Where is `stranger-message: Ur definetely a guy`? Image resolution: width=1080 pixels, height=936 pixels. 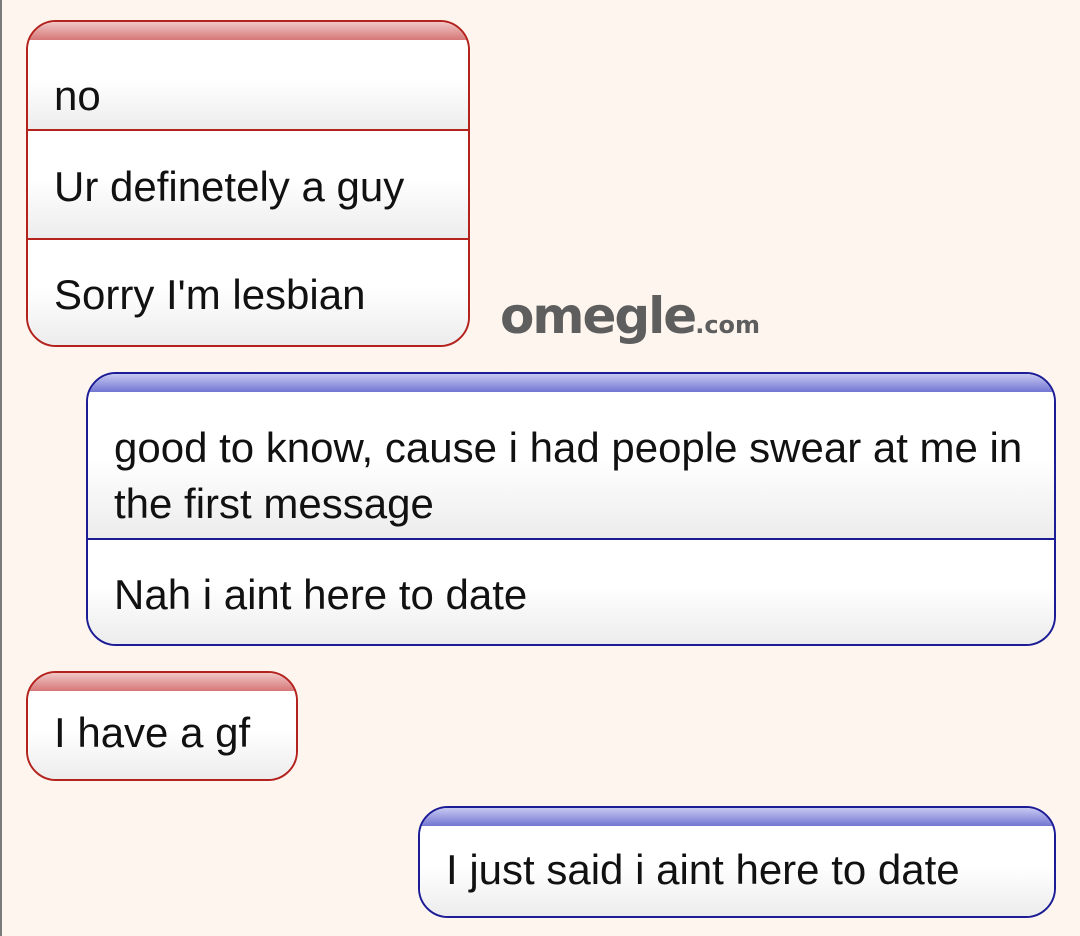 stranger-message: Ur definetely a guy is located at coordinates (248, 183).